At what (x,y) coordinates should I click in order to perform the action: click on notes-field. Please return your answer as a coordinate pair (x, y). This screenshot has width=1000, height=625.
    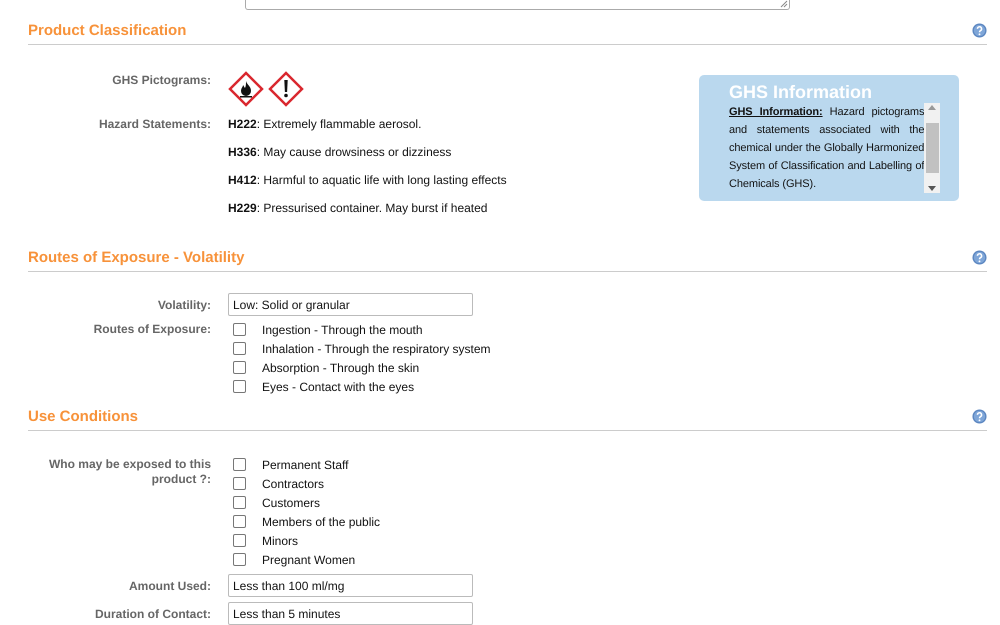
    Looking at the image, I should click on (517, 5).